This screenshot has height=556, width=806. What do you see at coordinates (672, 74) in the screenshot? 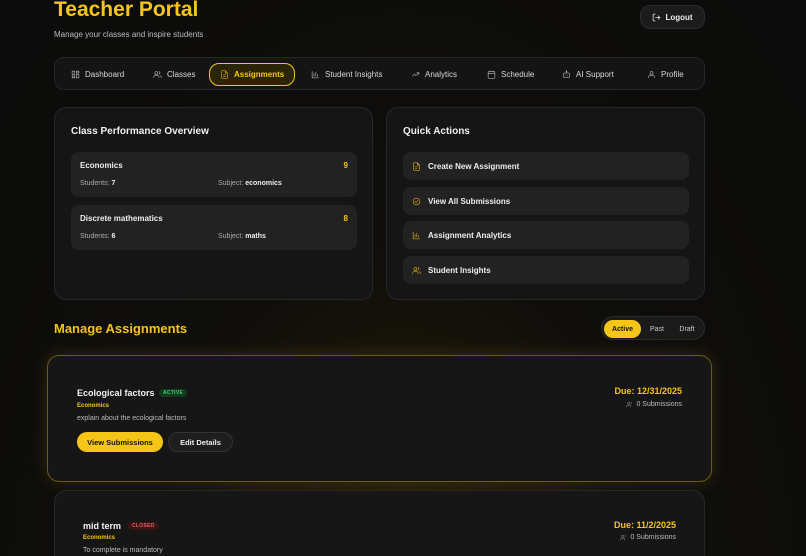
I see `tab-label: Profile` at bounding box center [672, 74].